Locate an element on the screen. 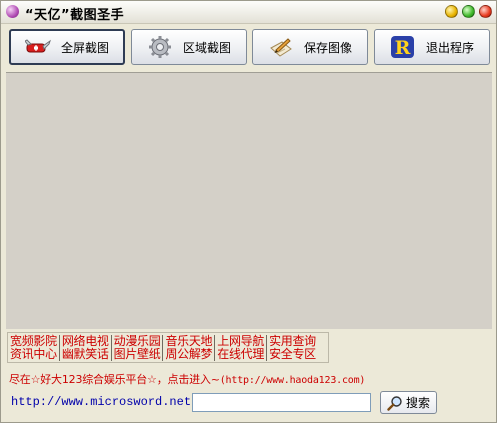 Image resolution: width=497 pixels, height=423 pixels. search-icon is located at coordinates (394, 403).